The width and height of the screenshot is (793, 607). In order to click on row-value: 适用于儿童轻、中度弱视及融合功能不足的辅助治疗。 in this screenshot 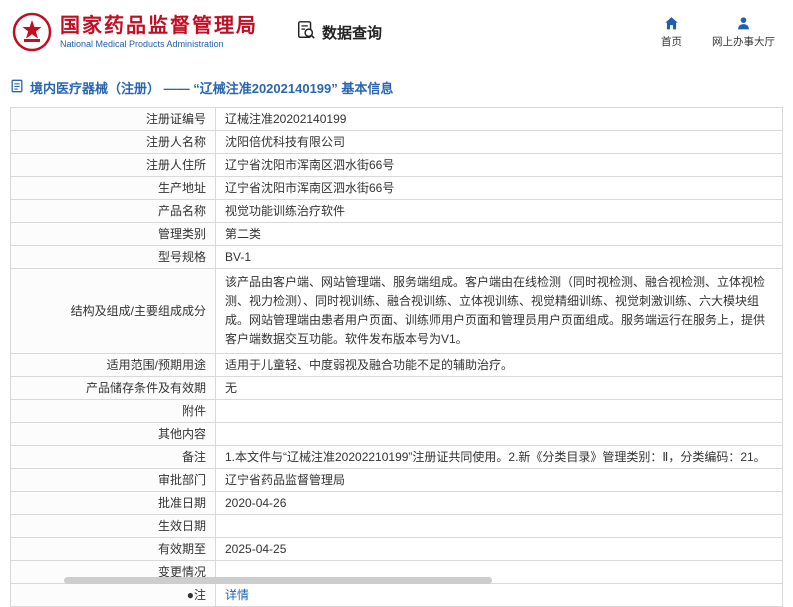, I will do `click(499, 365)`.